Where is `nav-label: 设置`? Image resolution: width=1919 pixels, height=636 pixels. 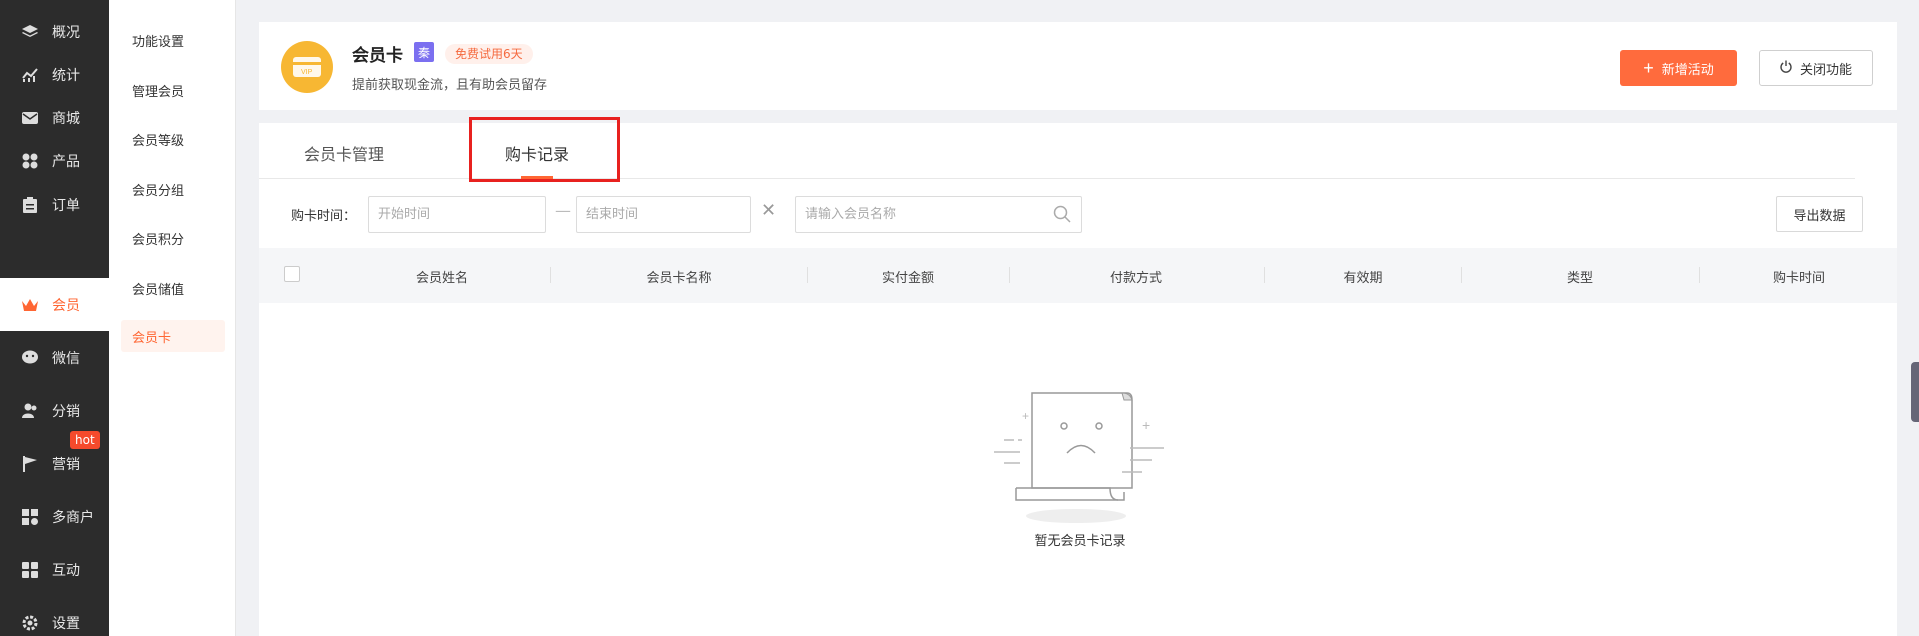
nav-label: 设置 is located at coordinates (66, 623).